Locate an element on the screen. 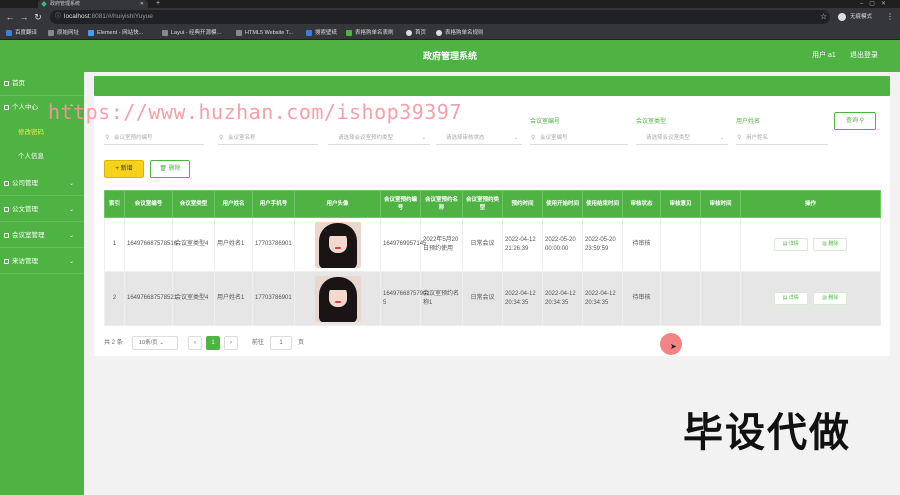 The image size is (900, 495). folder-icon is located at coordinates (51, 33).